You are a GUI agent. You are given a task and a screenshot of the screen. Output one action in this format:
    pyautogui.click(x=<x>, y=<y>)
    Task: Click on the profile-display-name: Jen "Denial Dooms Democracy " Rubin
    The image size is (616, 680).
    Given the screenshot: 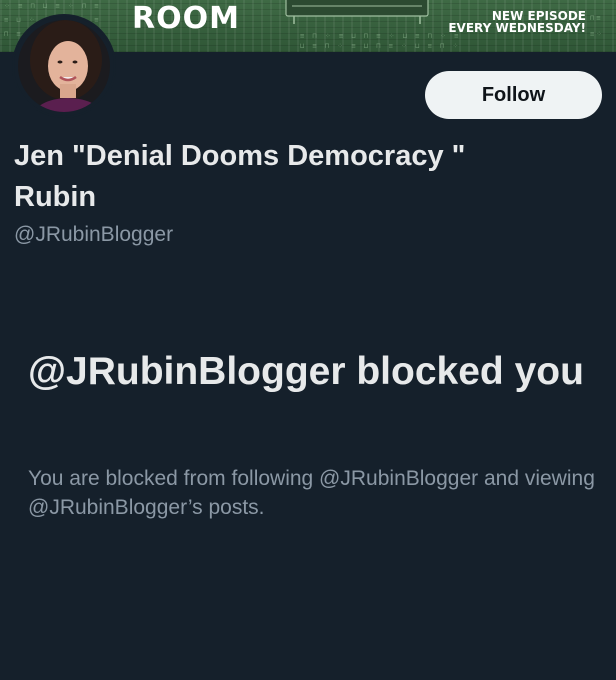 What is the action you would take?
    pyautogui.click(x=240, y=176)
    